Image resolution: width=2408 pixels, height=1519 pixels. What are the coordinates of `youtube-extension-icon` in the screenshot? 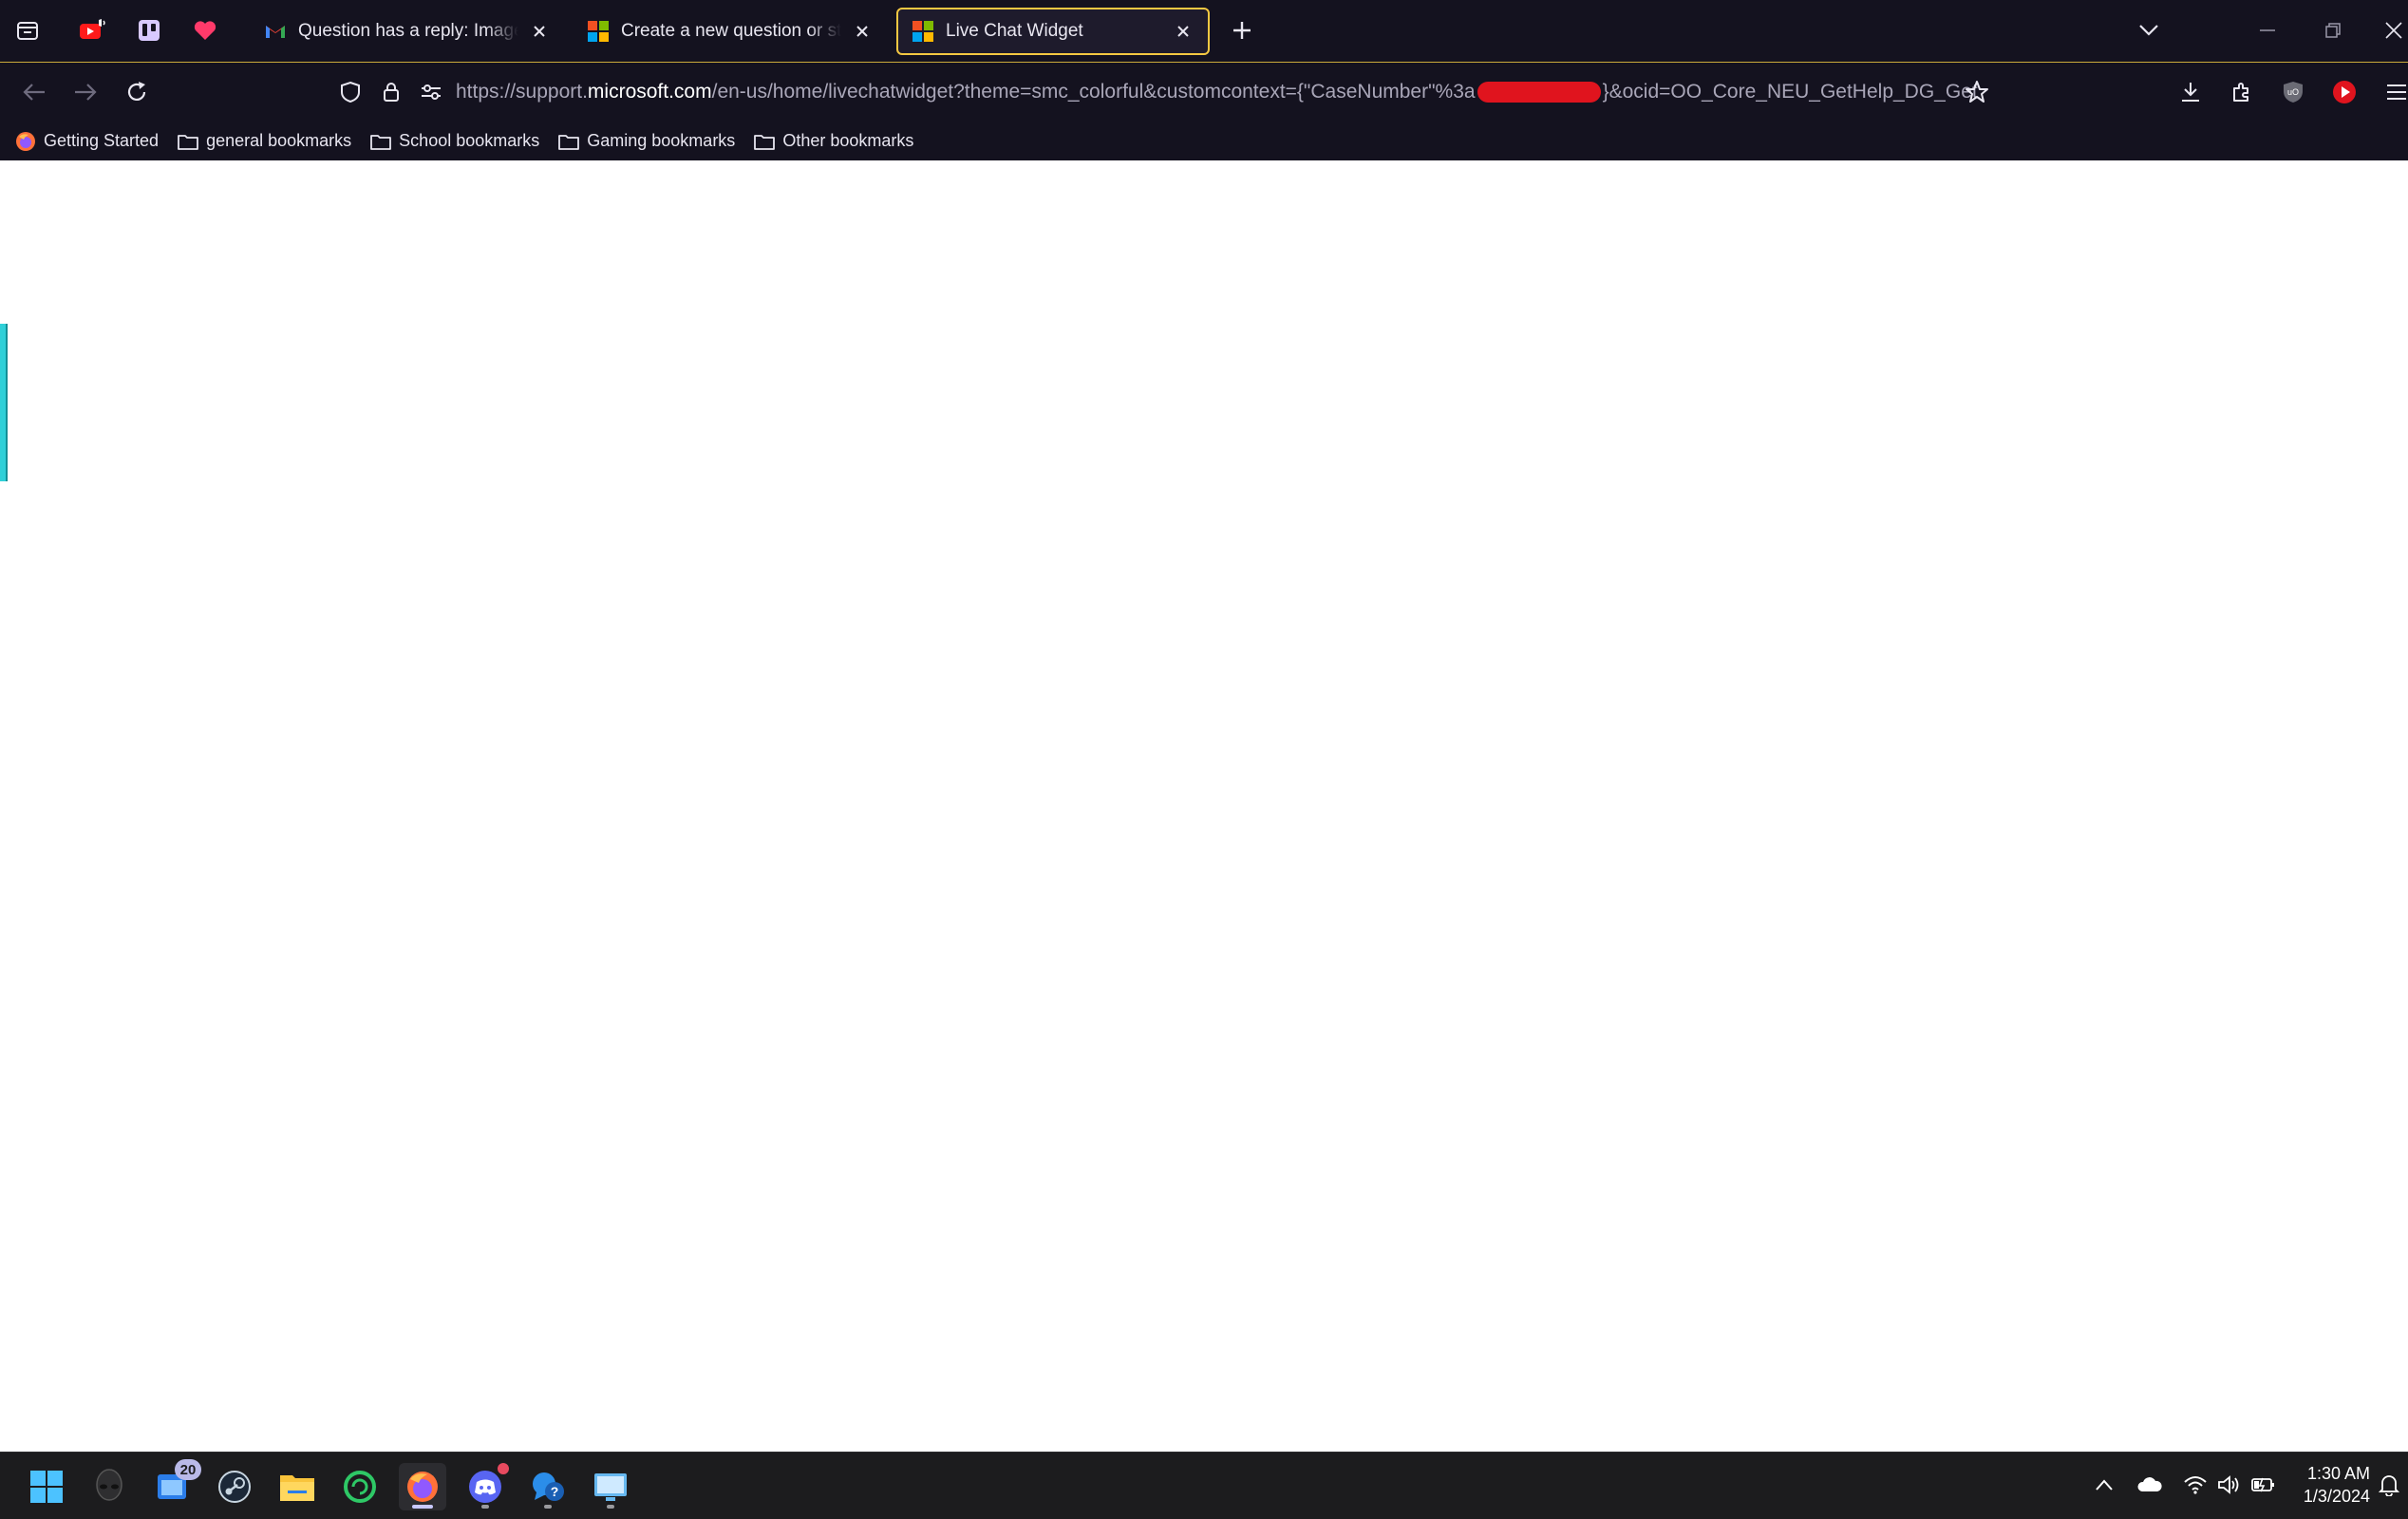 It's located at (2344, 92).